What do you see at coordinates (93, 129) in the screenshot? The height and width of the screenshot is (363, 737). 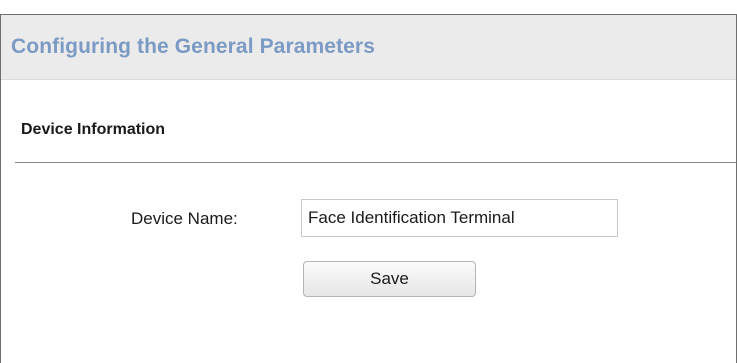 I see `section-title-device-information: Device Information` at bounding box center [93, 129].